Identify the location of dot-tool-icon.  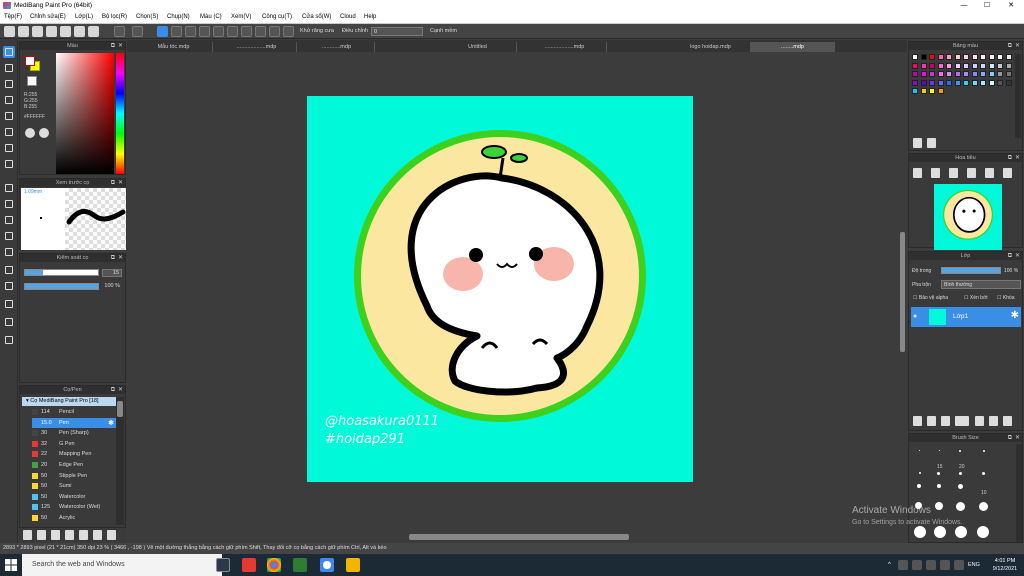
(9, 84).